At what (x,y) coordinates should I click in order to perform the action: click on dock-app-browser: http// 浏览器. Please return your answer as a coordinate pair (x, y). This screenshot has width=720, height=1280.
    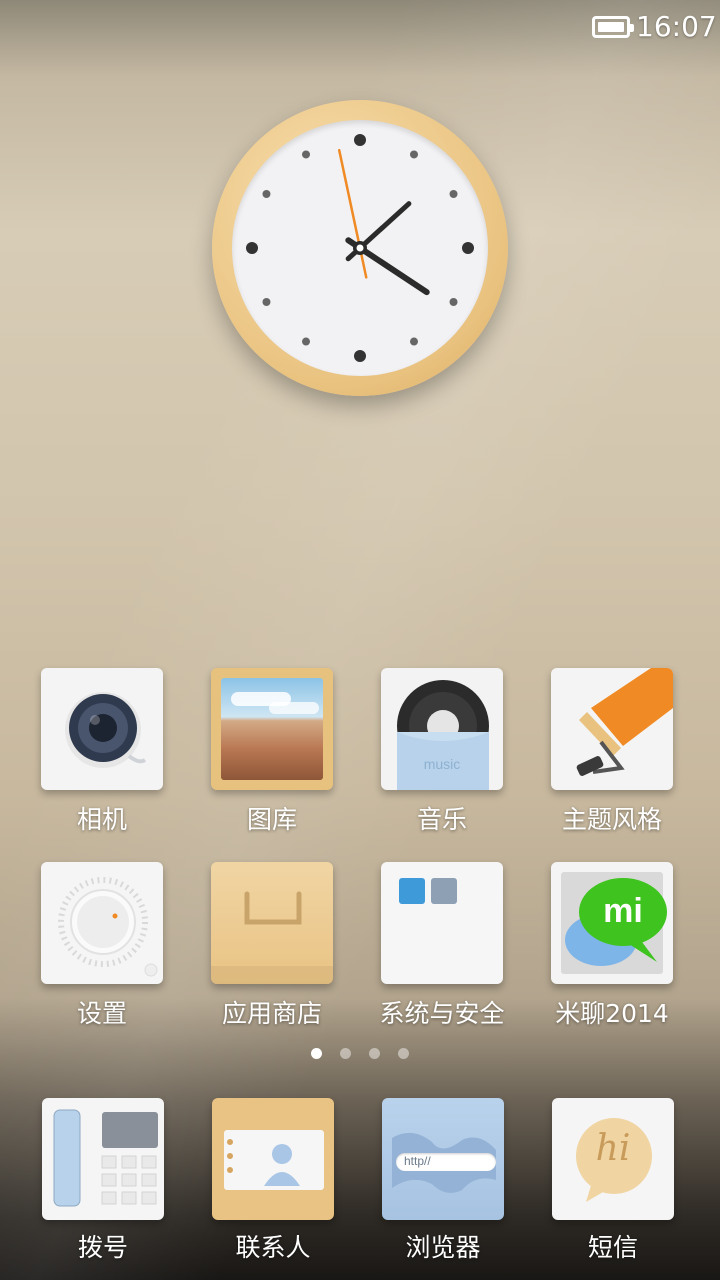
    Looking at the image, I should click on (443, 1183).